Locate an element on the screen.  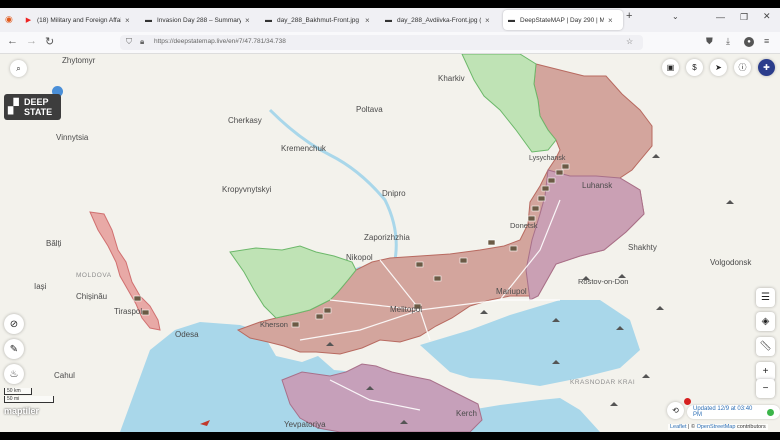
info-button: ⓘ is located at coordinates (742, 67).